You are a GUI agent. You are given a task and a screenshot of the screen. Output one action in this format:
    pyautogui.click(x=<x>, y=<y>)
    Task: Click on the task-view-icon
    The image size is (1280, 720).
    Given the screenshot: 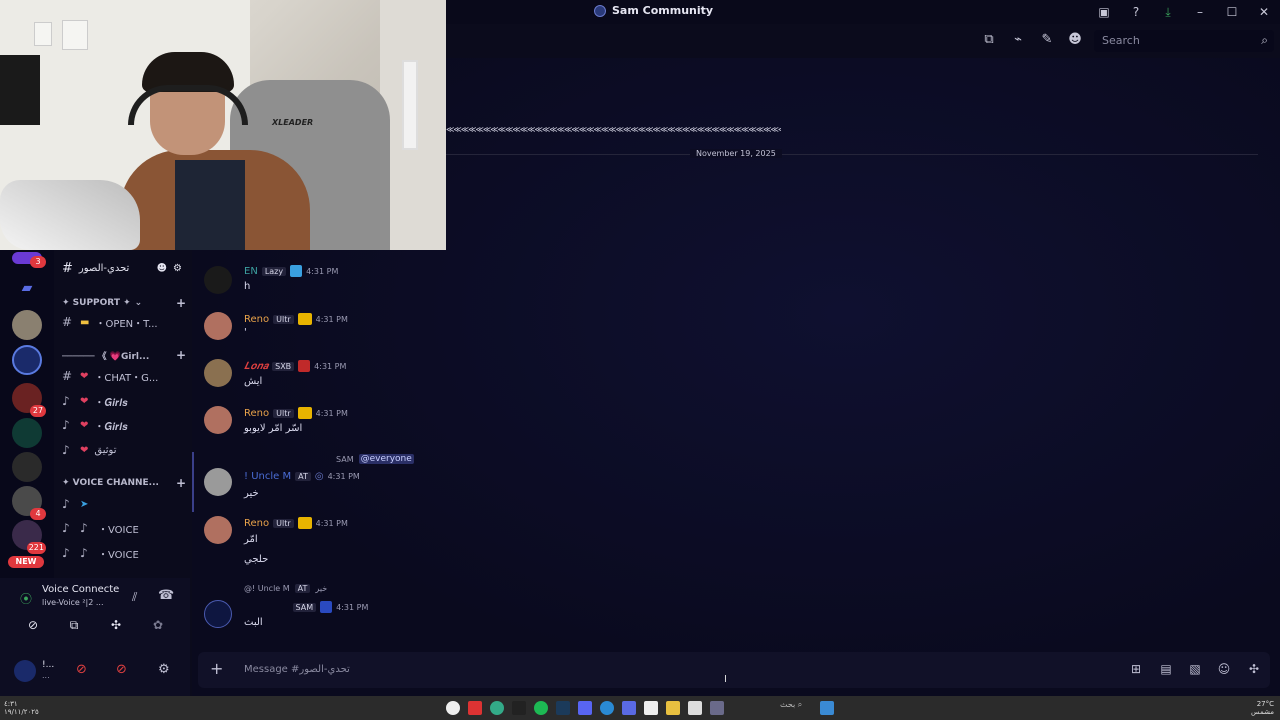 What is the action you would take?
    pyautogui.click(x=695, y=708)
    